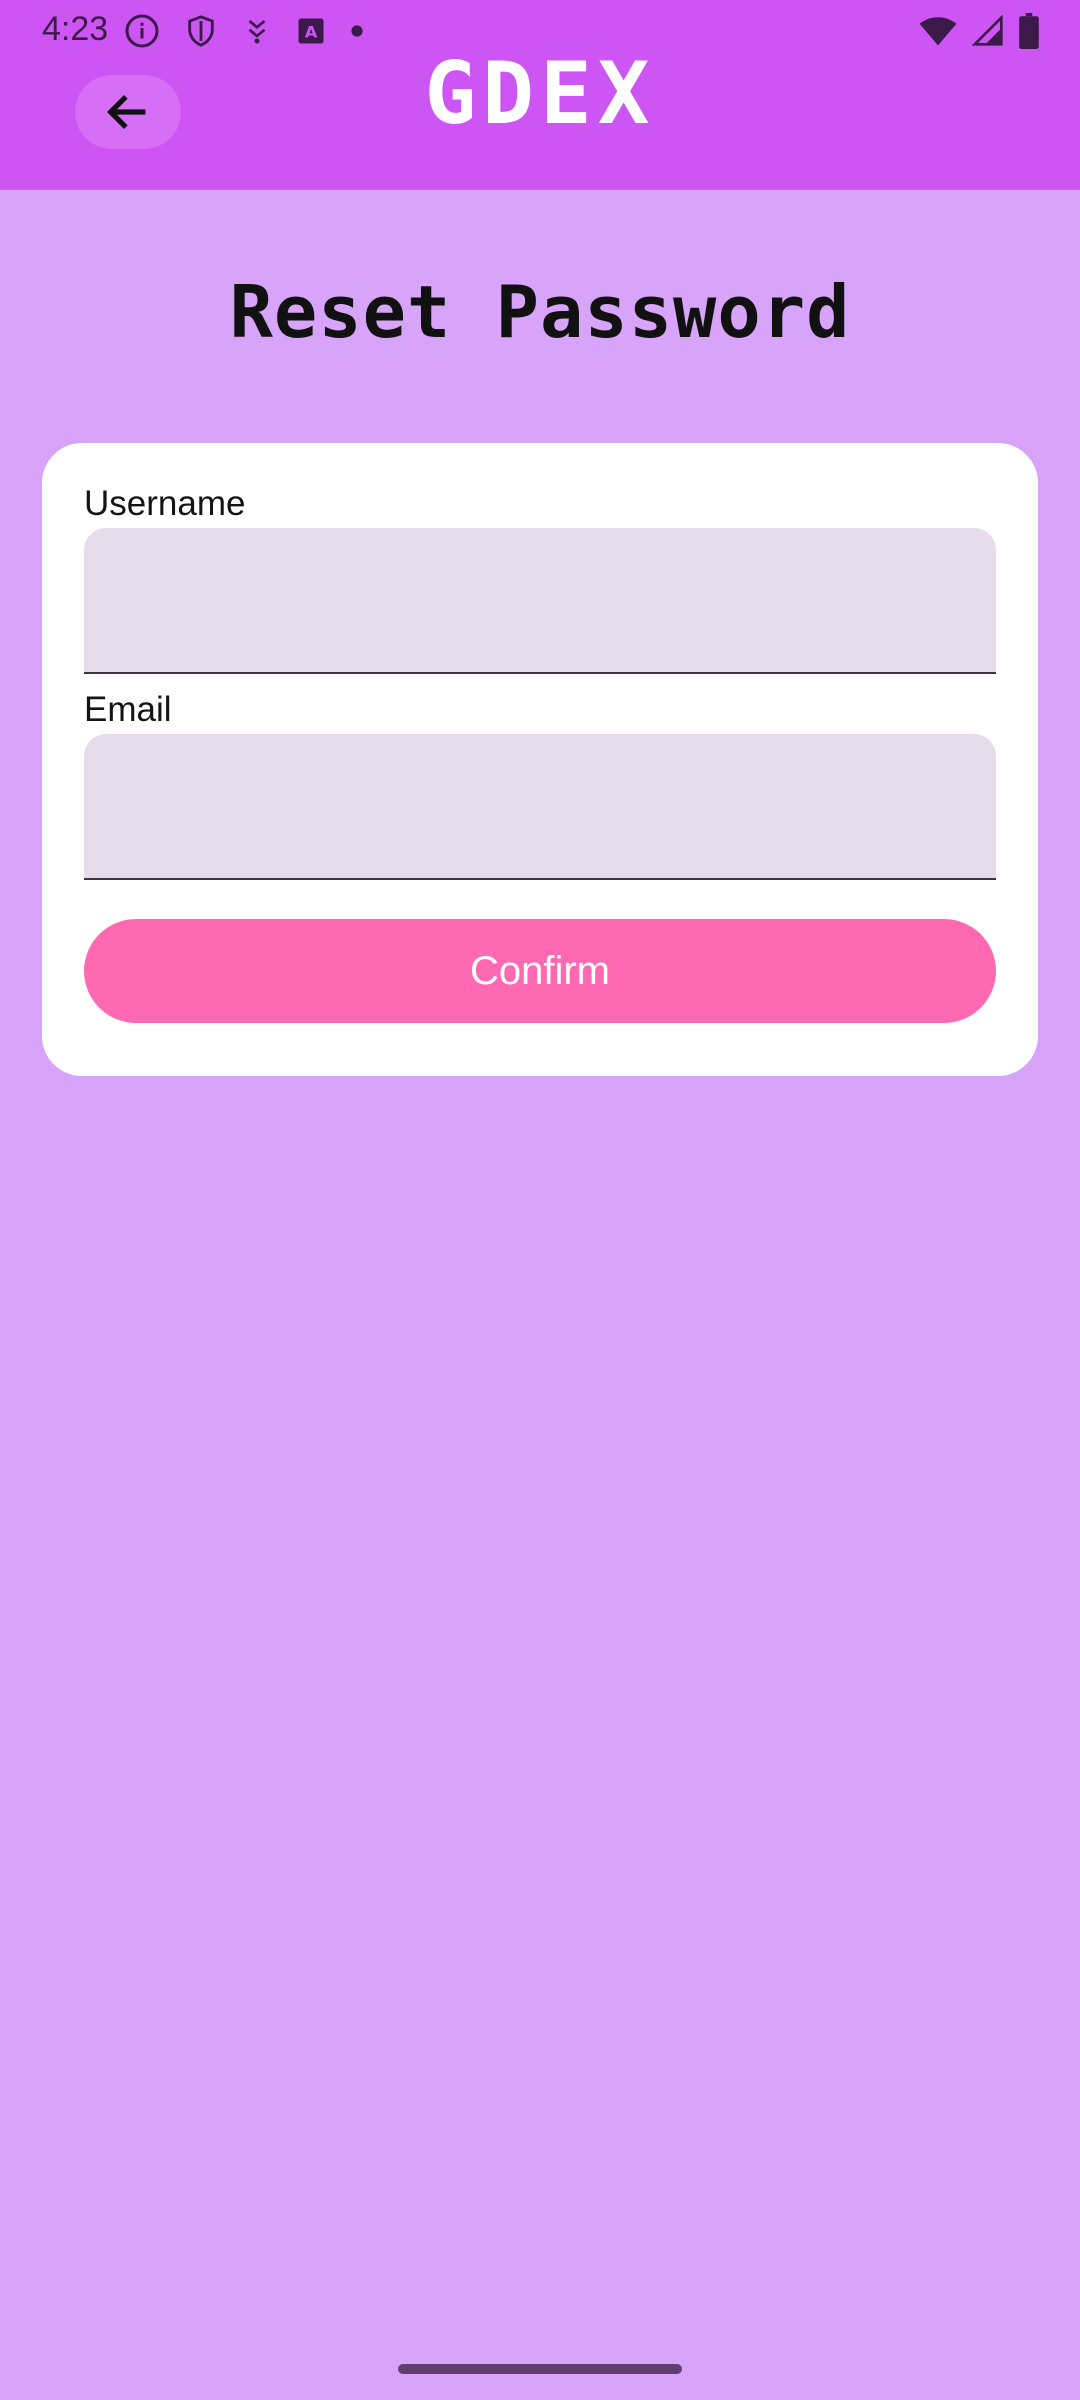  What do you see at coordinates (165, 503) in the screenshot?
I see `username-label: Username` at bounding box center [165, 503].